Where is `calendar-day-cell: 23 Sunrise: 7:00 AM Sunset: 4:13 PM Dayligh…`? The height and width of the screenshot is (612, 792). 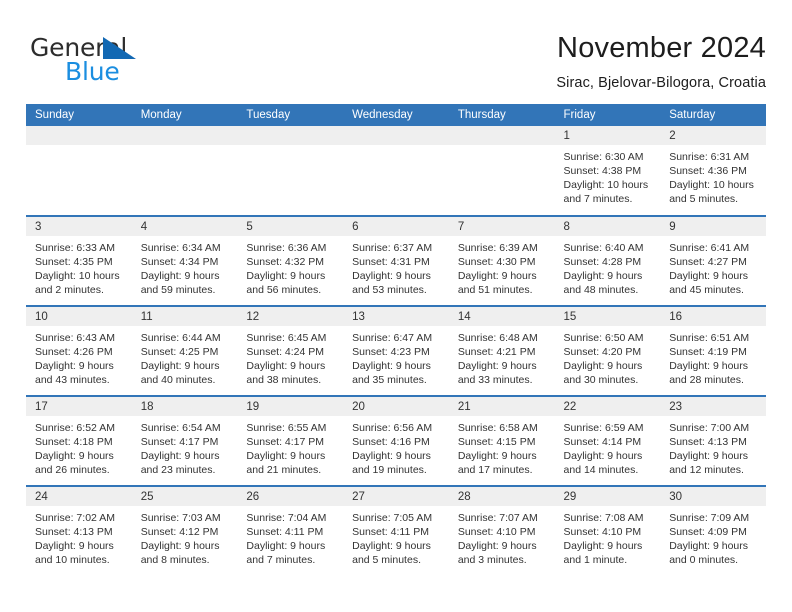
calendar-day-cell: 23 Sunrise: 7:00 AM Sunset: 4:13 PM Dayligh… is located at coordinates (713, 440).